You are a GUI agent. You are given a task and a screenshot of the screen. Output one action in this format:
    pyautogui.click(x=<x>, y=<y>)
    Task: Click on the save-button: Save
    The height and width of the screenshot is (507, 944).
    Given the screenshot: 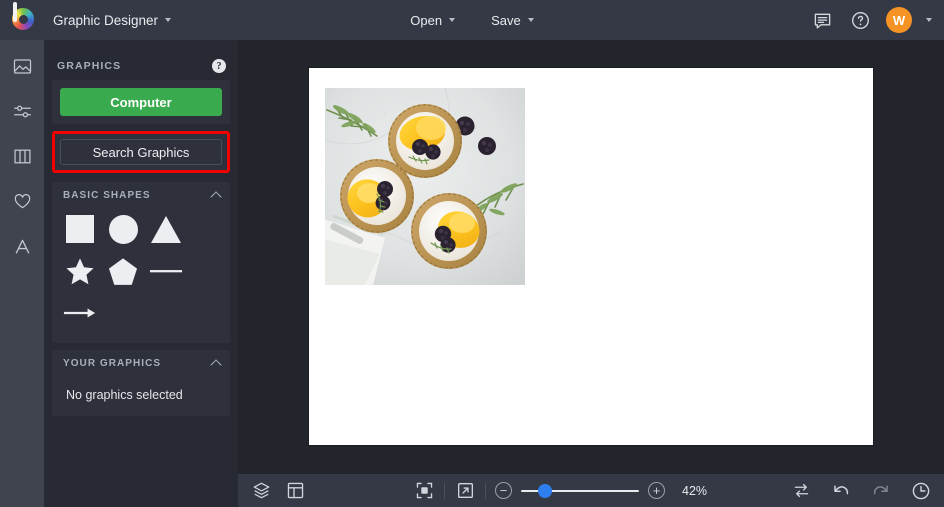 What is the action you would take?
    pyautogui.click(x=512, y=20)
    